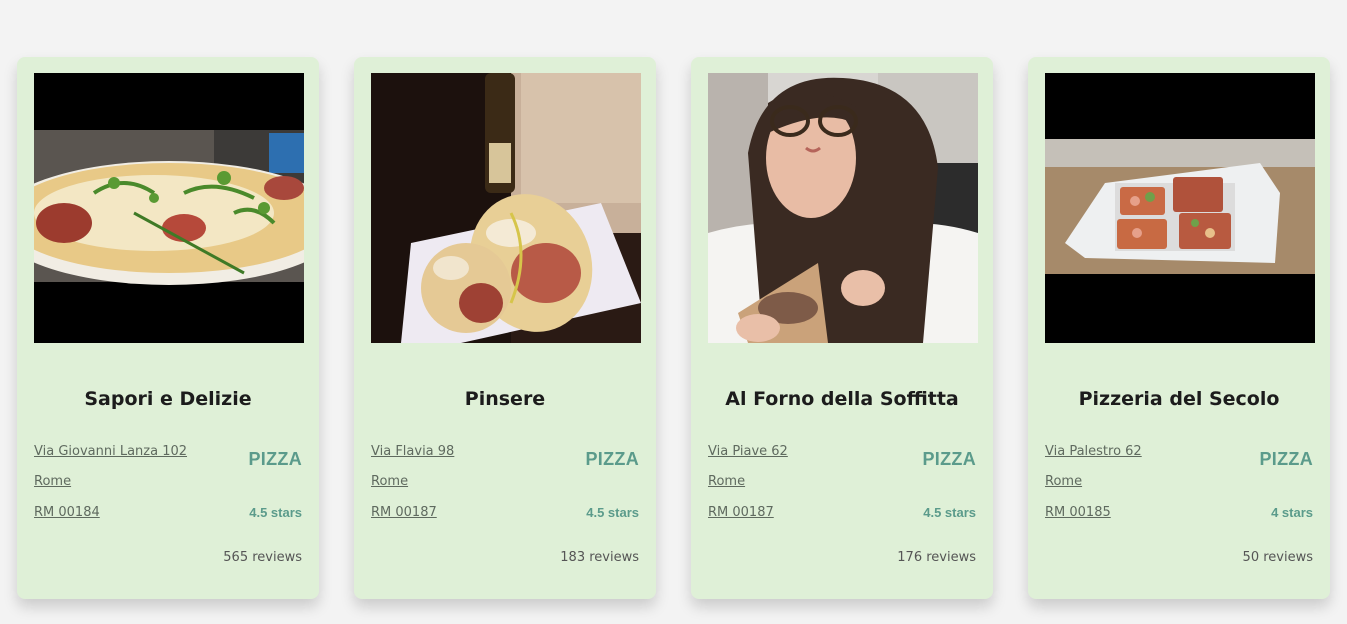 The height and width of the screenshot is (624, 1347). What do you see at coordinates (168, 401) in the screenshot?
I see `restaurant-name: Sapori e Delizie` at bounding box center [168, 401].